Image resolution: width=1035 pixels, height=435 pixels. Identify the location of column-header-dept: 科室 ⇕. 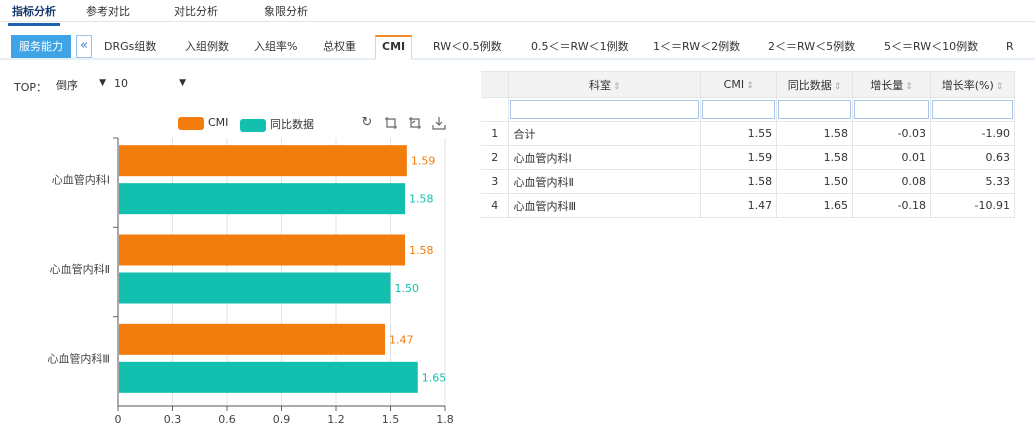
(605, 84).